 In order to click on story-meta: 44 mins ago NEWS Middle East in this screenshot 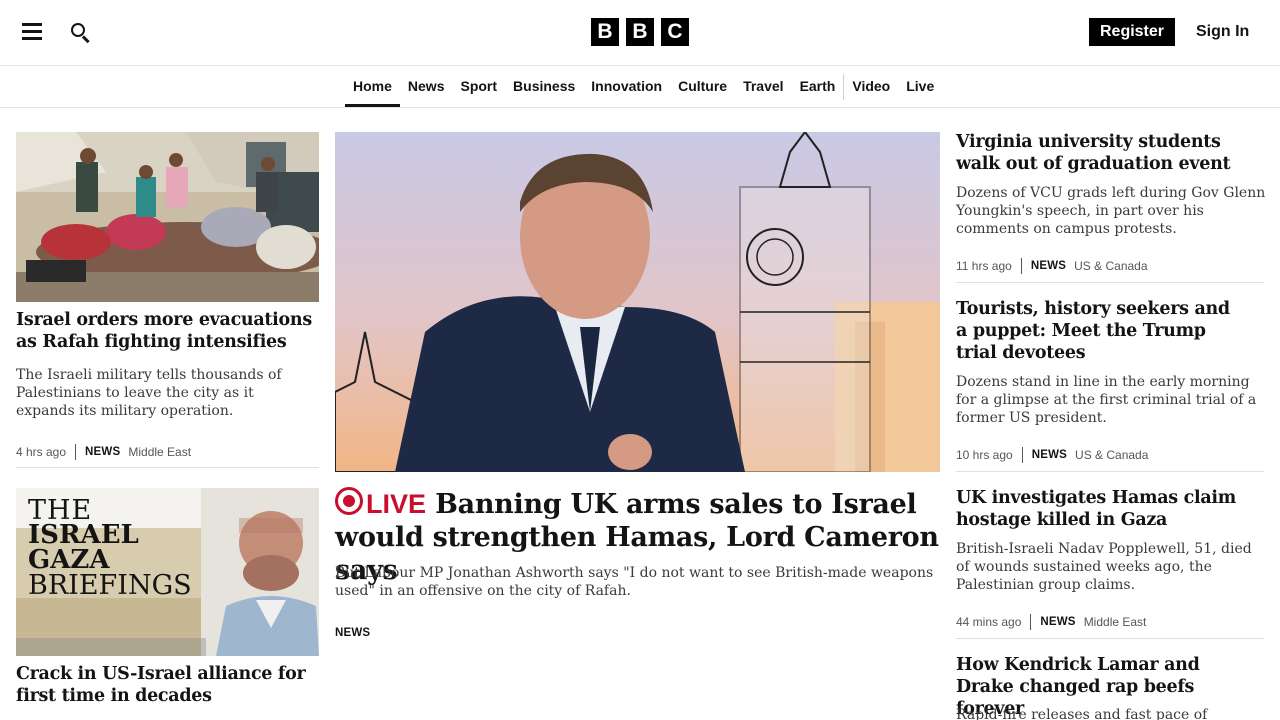, I will do `click(1051, 622)`.